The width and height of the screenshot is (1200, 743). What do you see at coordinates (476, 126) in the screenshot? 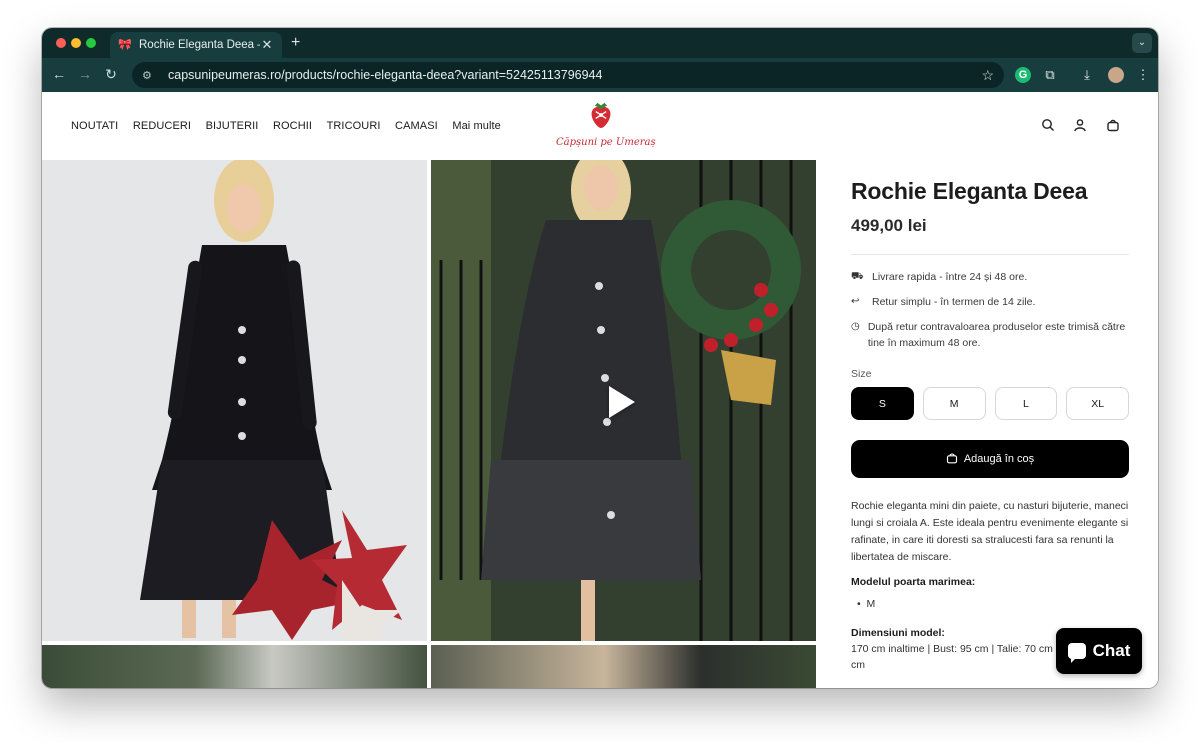
I see `menu-item-more: Mai multe` at bounding box center [476, 126].